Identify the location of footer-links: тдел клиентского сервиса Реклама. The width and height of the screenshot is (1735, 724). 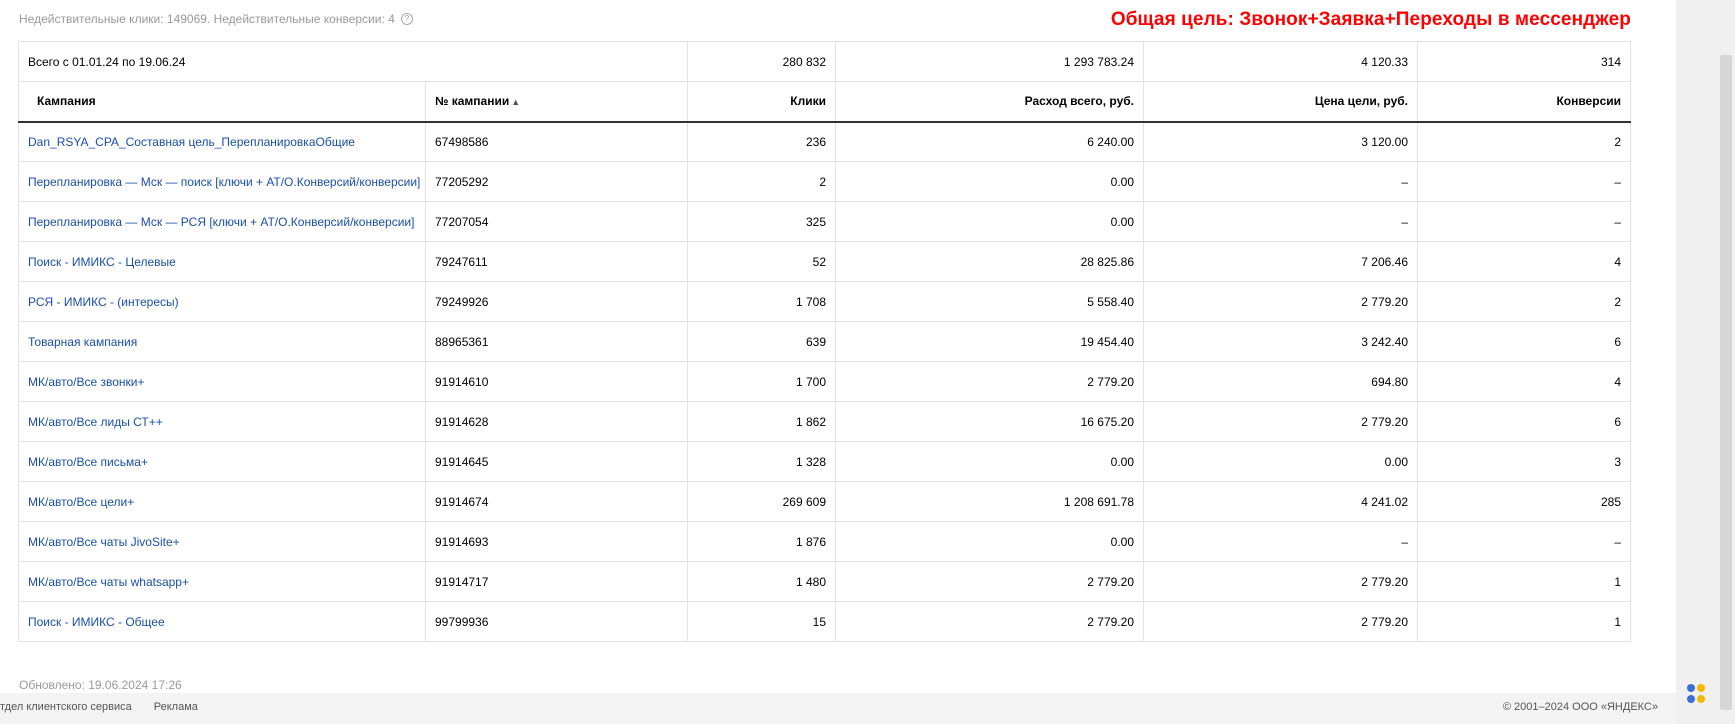
(99, 707).